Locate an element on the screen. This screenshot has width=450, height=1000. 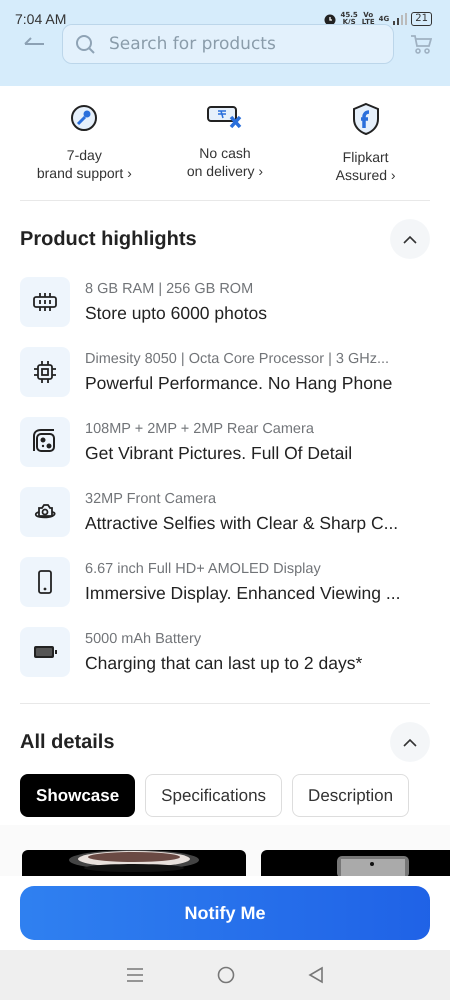
signal-icon is located at coordinates (400, 19).